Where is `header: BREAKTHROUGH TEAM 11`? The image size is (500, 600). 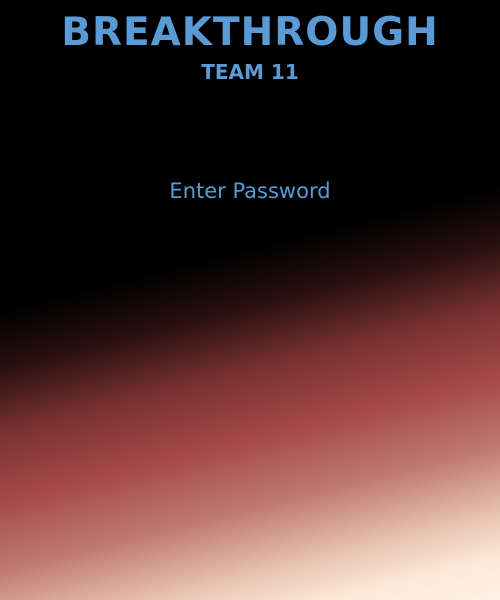 header: BREAKTHROUGH TEAM 11 is located at coordinates (250, 47).